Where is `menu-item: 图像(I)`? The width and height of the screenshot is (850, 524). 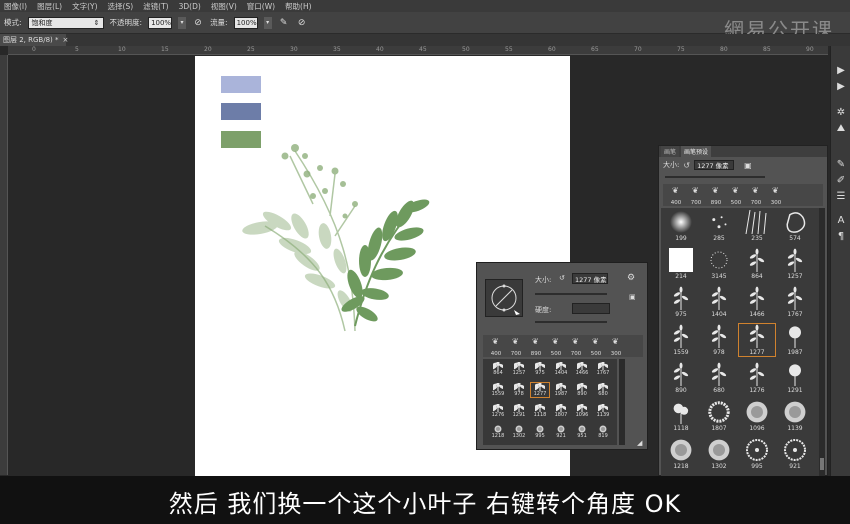 menu-item: 图像(I) is located at coordinates (15, 6).